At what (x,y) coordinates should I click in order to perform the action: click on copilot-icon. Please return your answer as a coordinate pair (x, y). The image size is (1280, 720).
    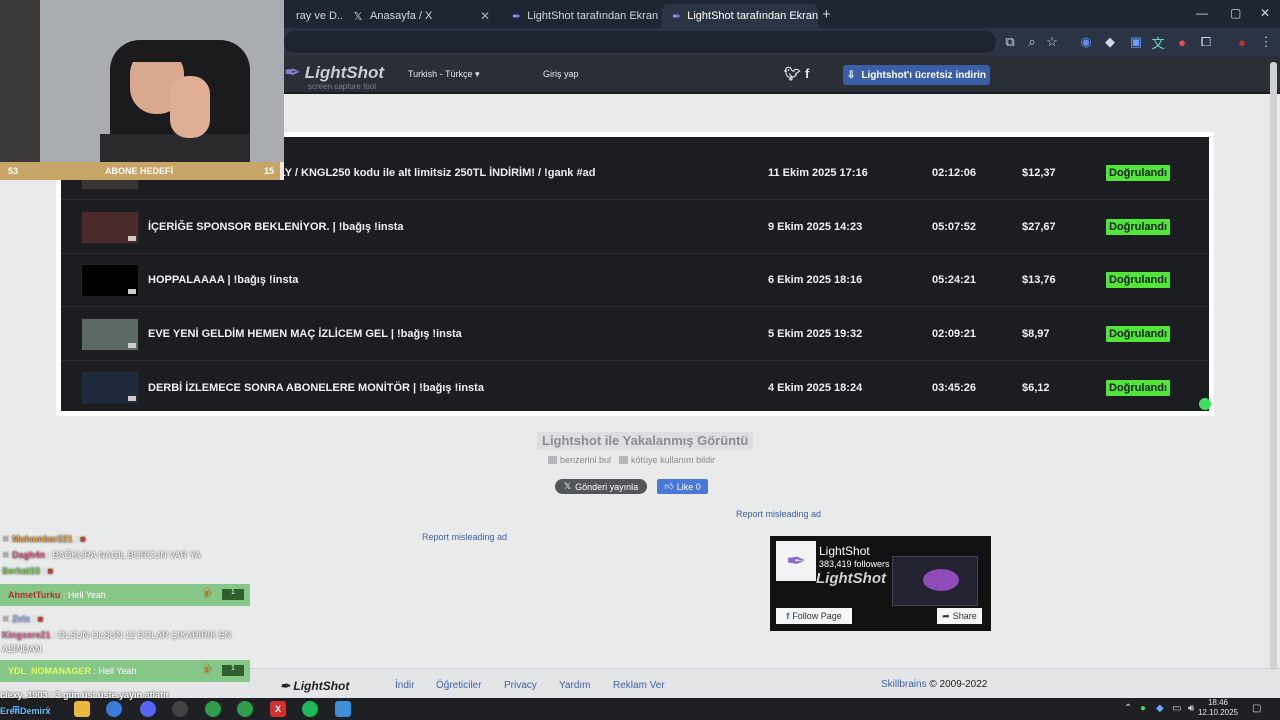
    Looking at the image, I should click on (114, 709).